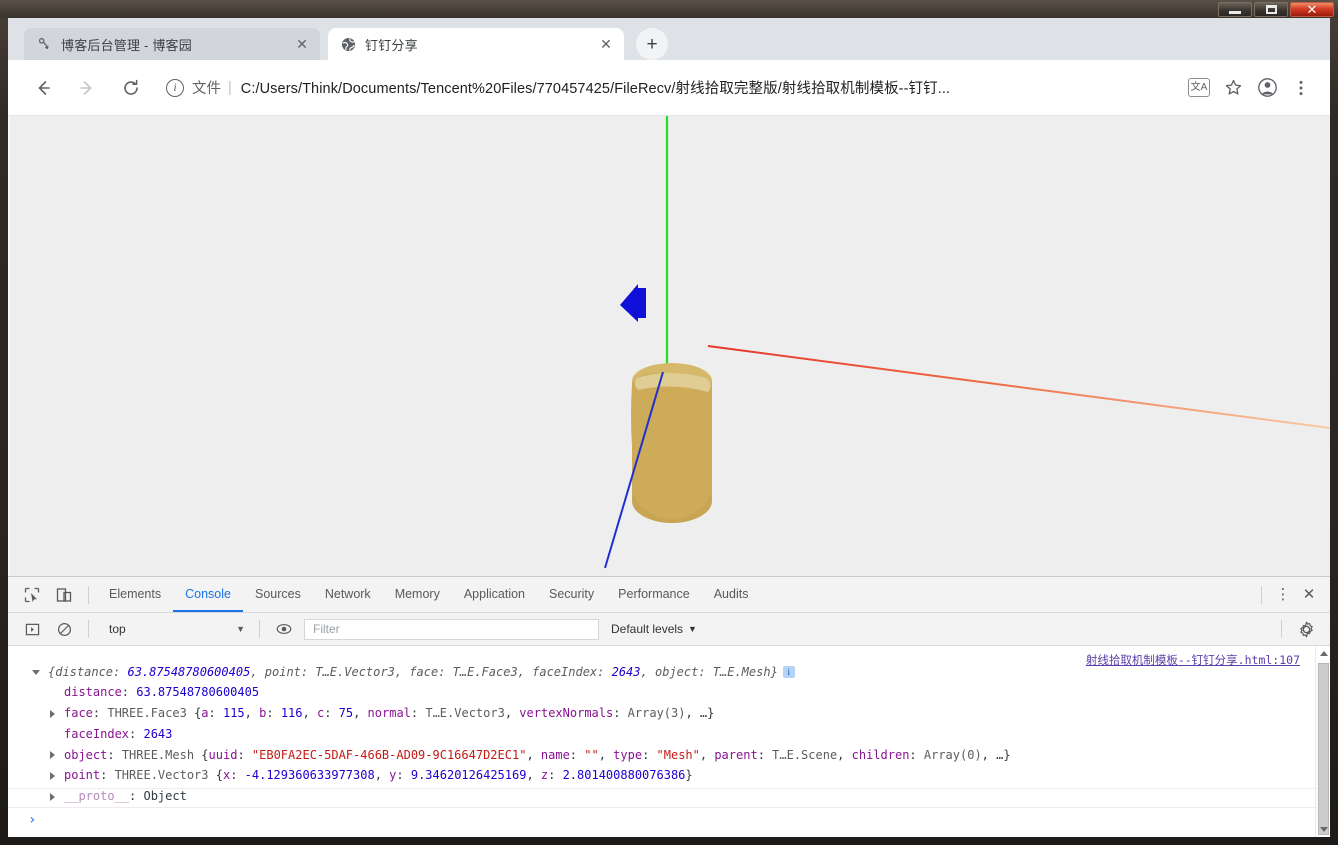 The height and width of the screenshot is (845, 1338). I want to click on console-row-distance: distance: 63.87548780600405, so click(162, 692).